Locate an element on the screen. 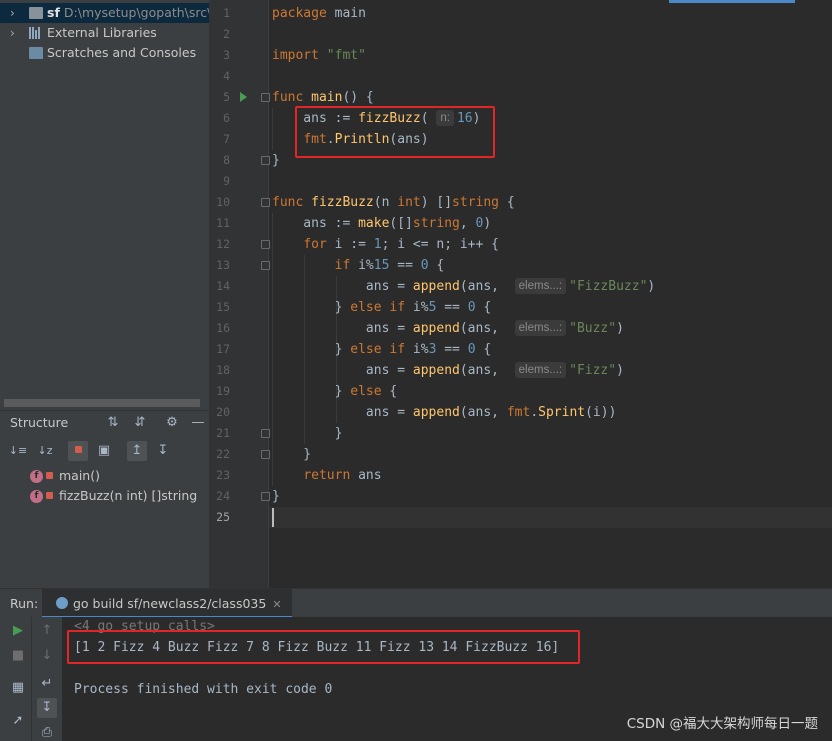 The width and height of the screenshot is (832, 741). code-line-3: import "fmt" is located at coordinates (319, 55).